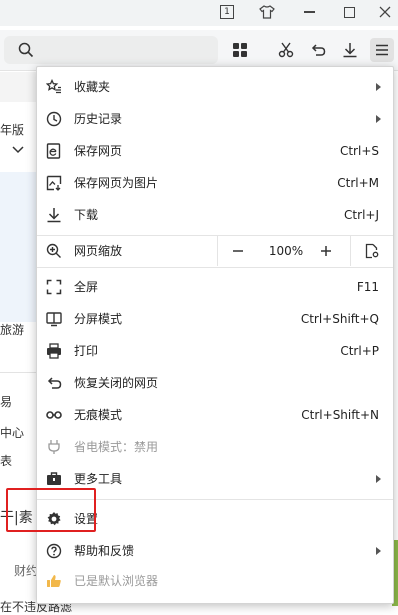 Image resolution: width=398 pixels, height=615 pixels. Describe the element at coordinates (54, 351) in the screenshot. I see `print-icon` at that location.